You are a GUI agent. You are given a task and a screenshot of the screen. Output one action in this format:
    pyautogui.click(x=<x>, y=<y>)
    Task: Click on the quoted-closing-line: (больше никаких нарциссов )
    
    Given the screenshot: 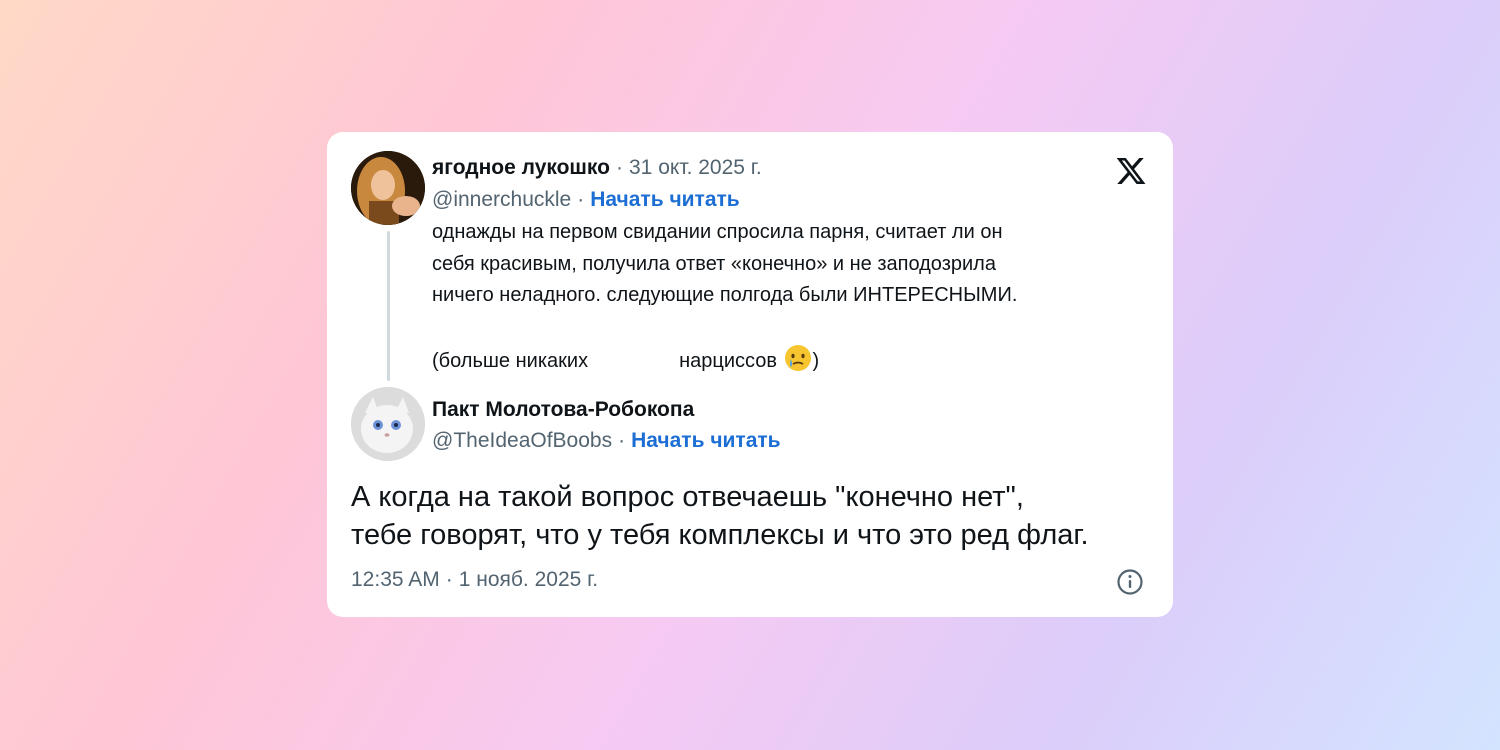 What is the action you would take?
    pyautogui.click(x=782, y=360)
    